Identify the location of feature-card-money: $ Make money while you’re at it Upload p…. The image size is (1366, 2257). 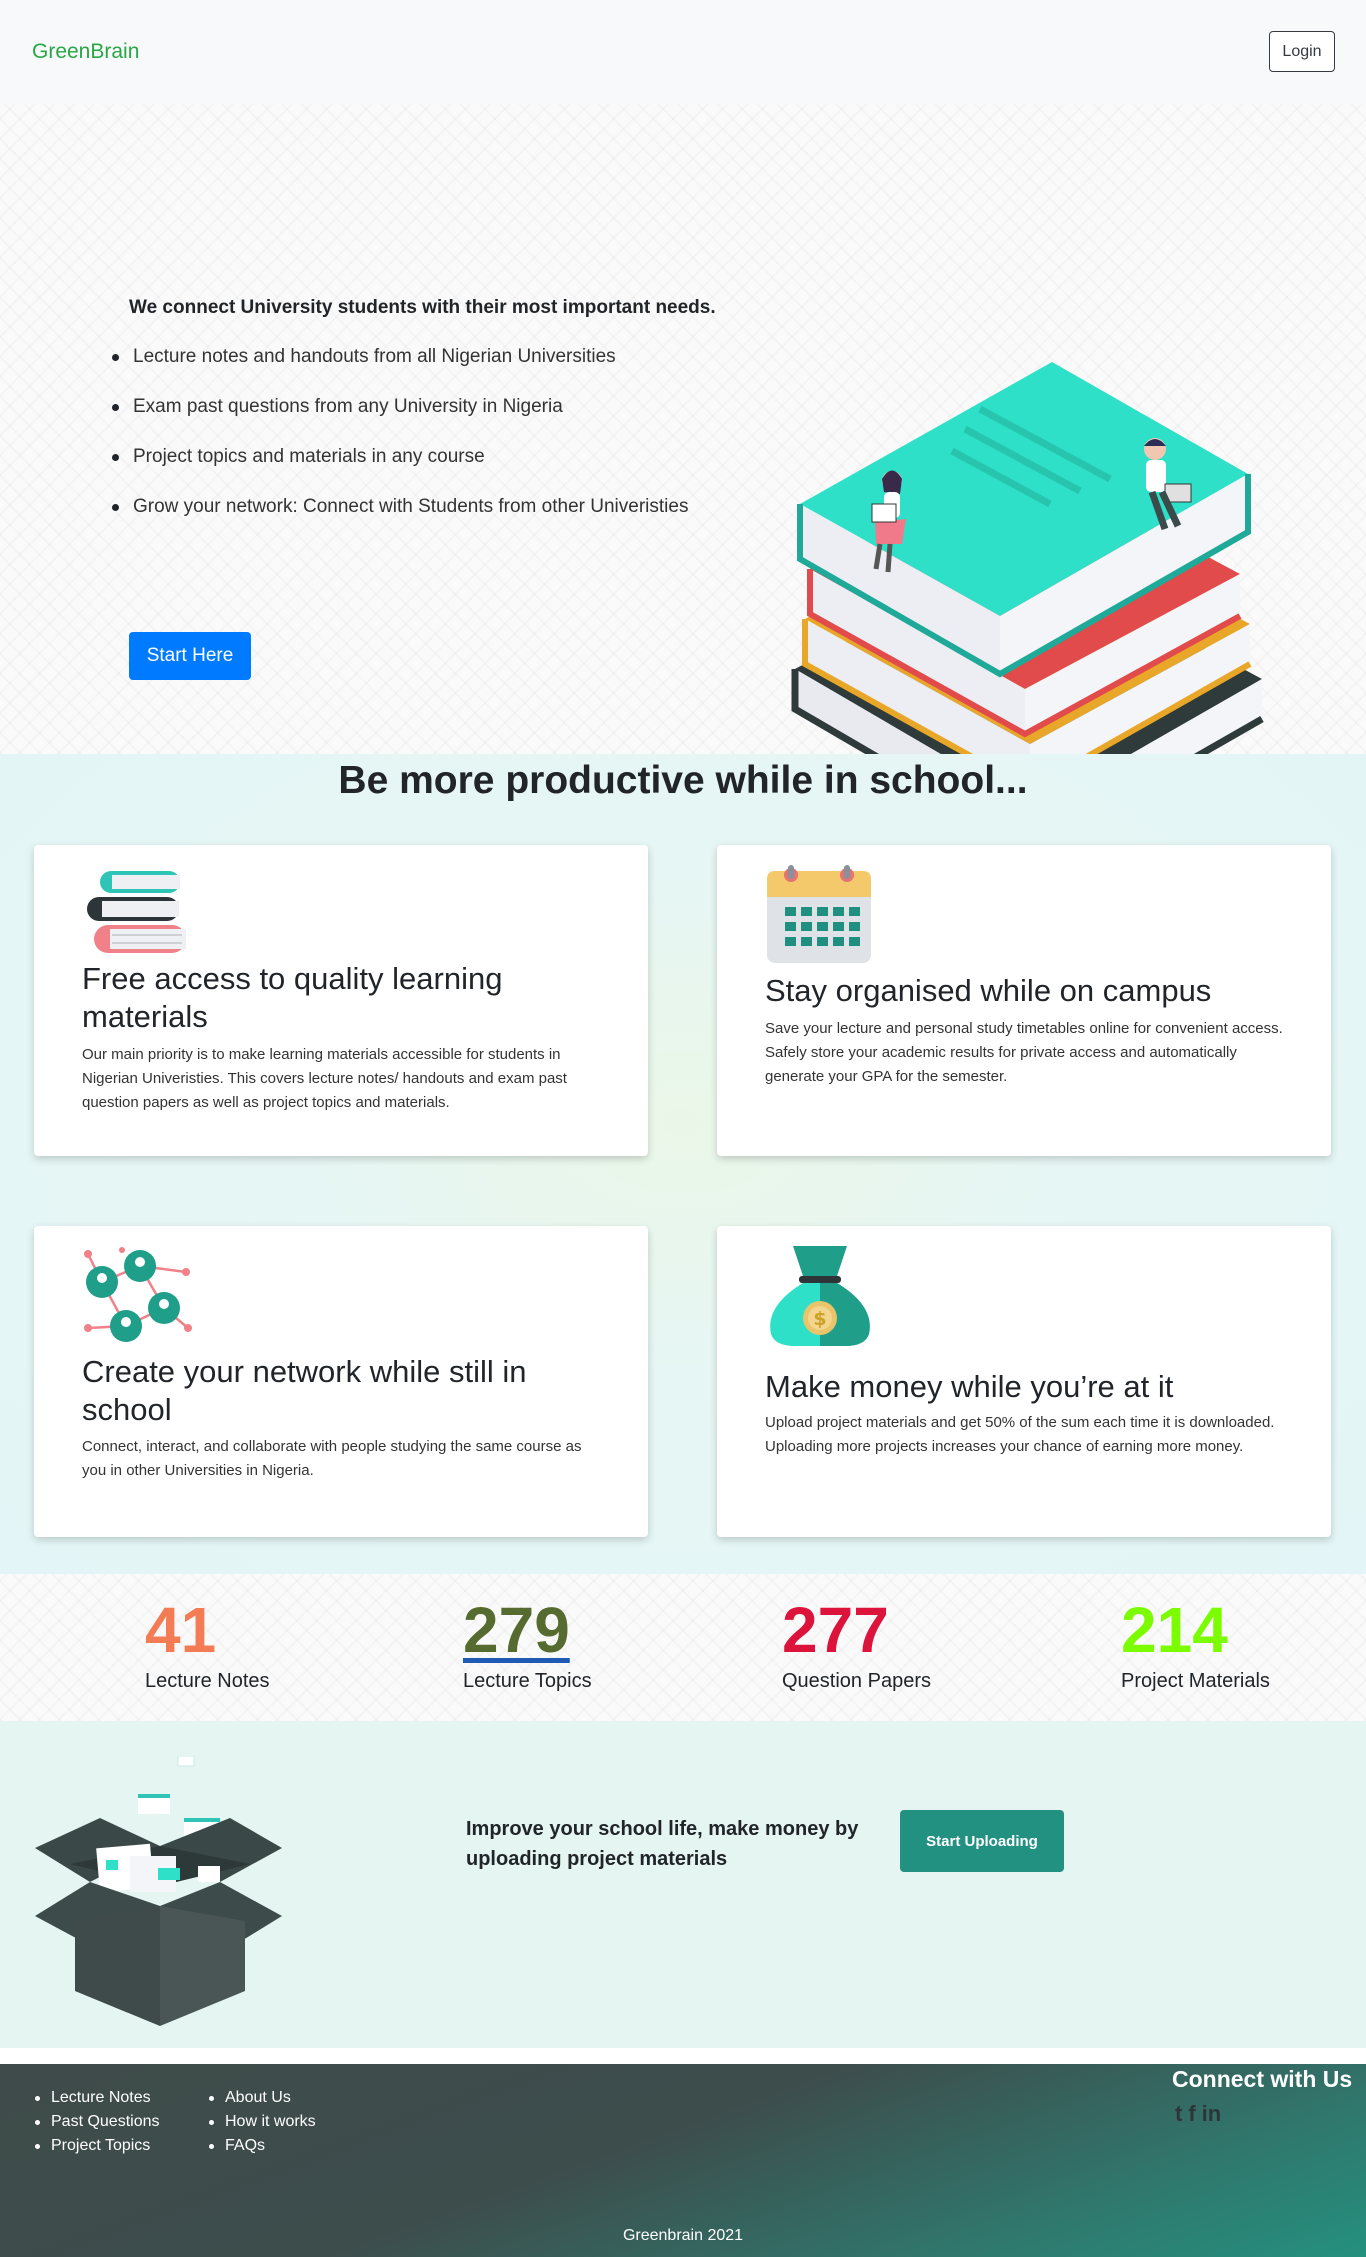
(1024, 1381).